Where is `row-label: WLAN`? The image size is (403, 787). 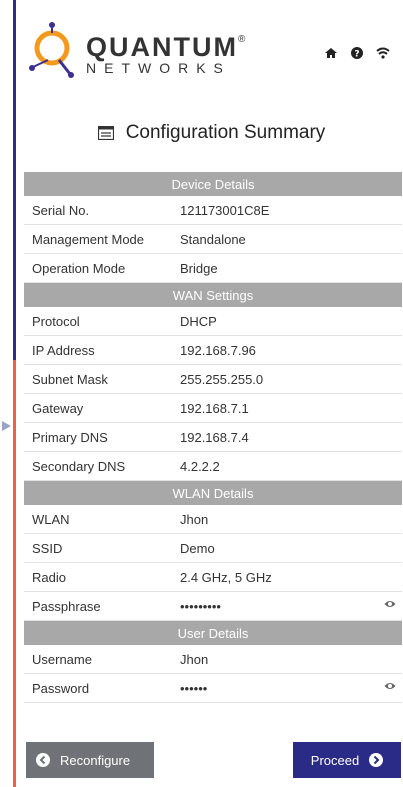 row-label: WLAN is located at coordinates (98, 519).